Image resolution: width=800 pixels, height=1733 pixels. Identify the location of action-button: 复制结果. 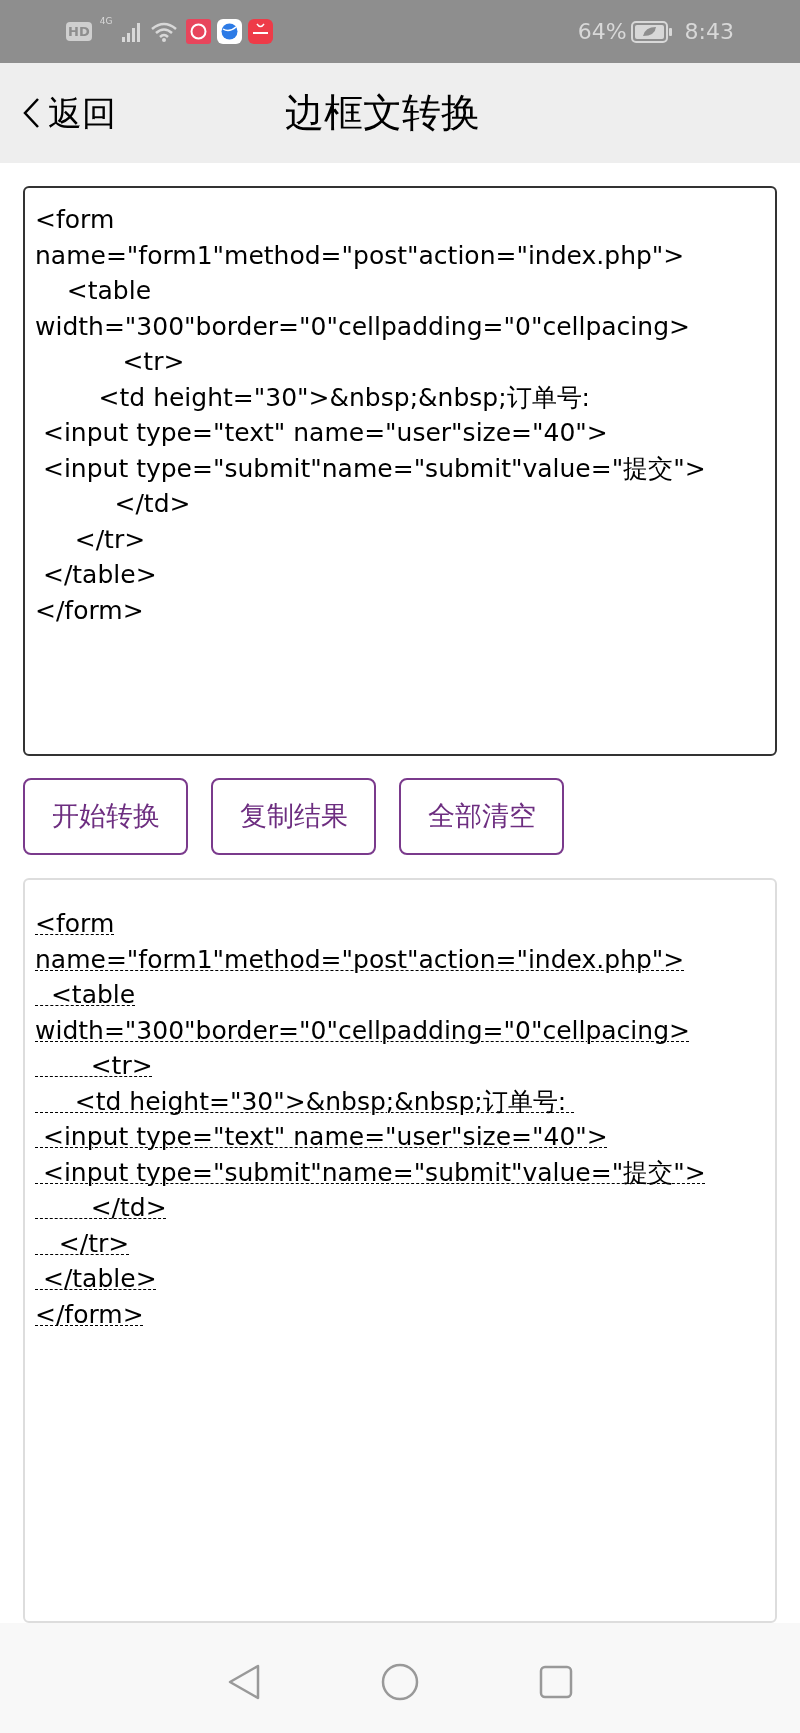
(293, 816).